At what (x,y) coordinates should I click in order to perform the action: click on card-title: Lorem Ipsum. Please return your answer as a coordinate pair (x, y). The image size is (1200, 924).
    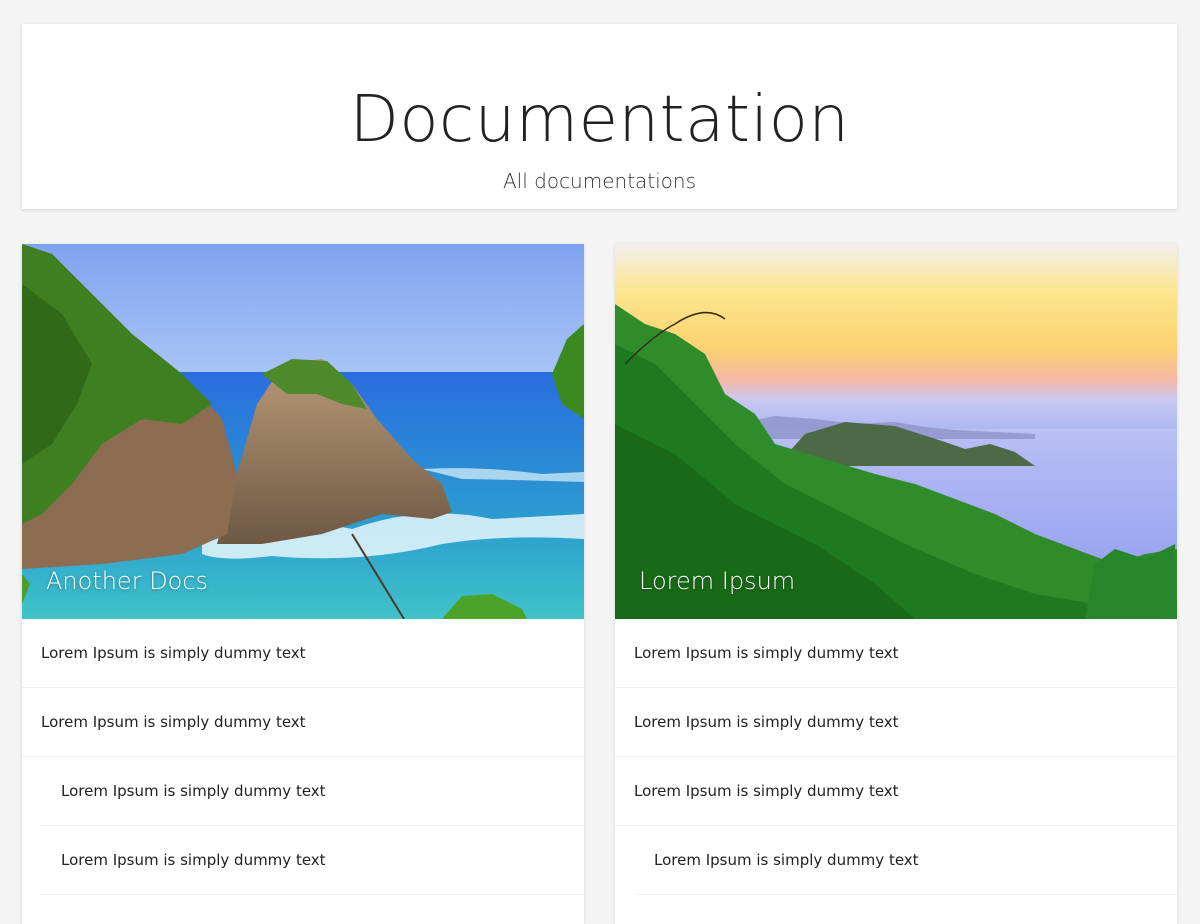
    Looking at the image, I should click on (717, 581).